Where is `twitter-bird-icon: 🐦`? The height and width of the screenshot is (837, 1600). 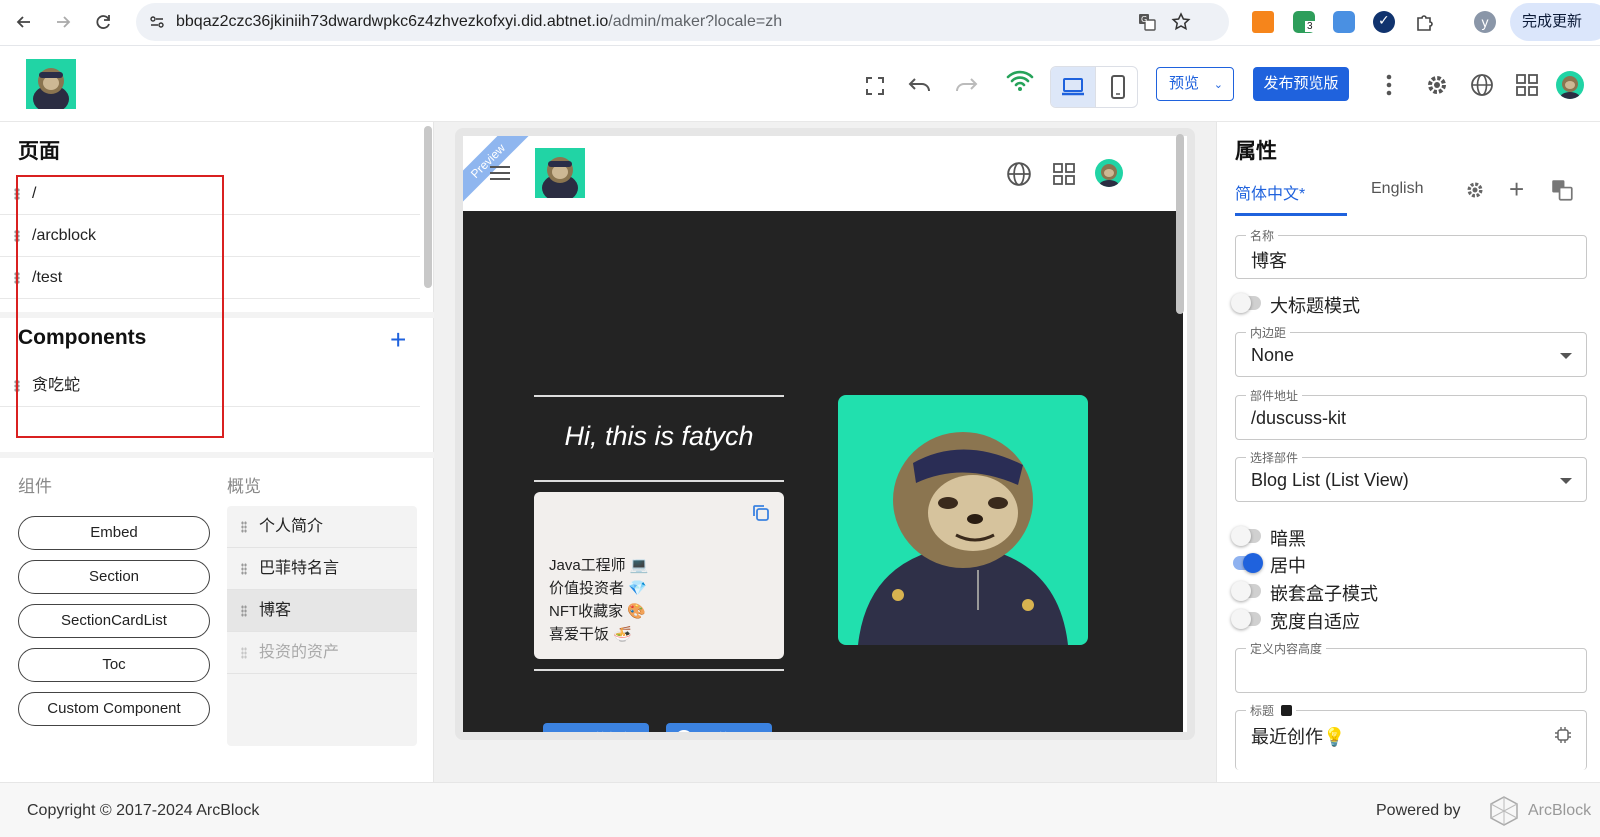 twitter-bird-icon: 🐦 is located at coordinates (562, 735).